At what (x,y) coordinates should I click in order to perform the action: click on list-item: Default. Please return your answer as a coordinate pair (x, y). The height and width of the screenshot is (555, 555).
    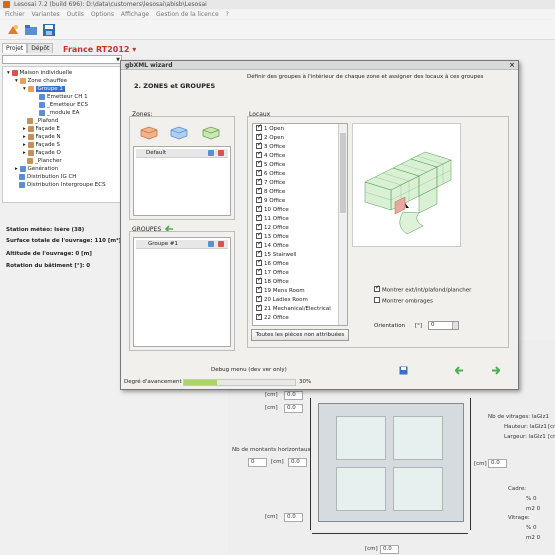
    Looking at the image, I should click on (182, 153).